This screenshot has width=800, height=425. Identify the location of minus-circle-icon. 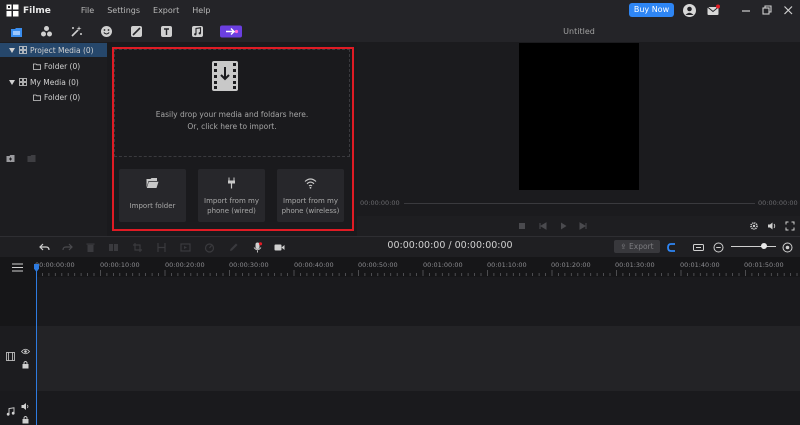
(718, 247).